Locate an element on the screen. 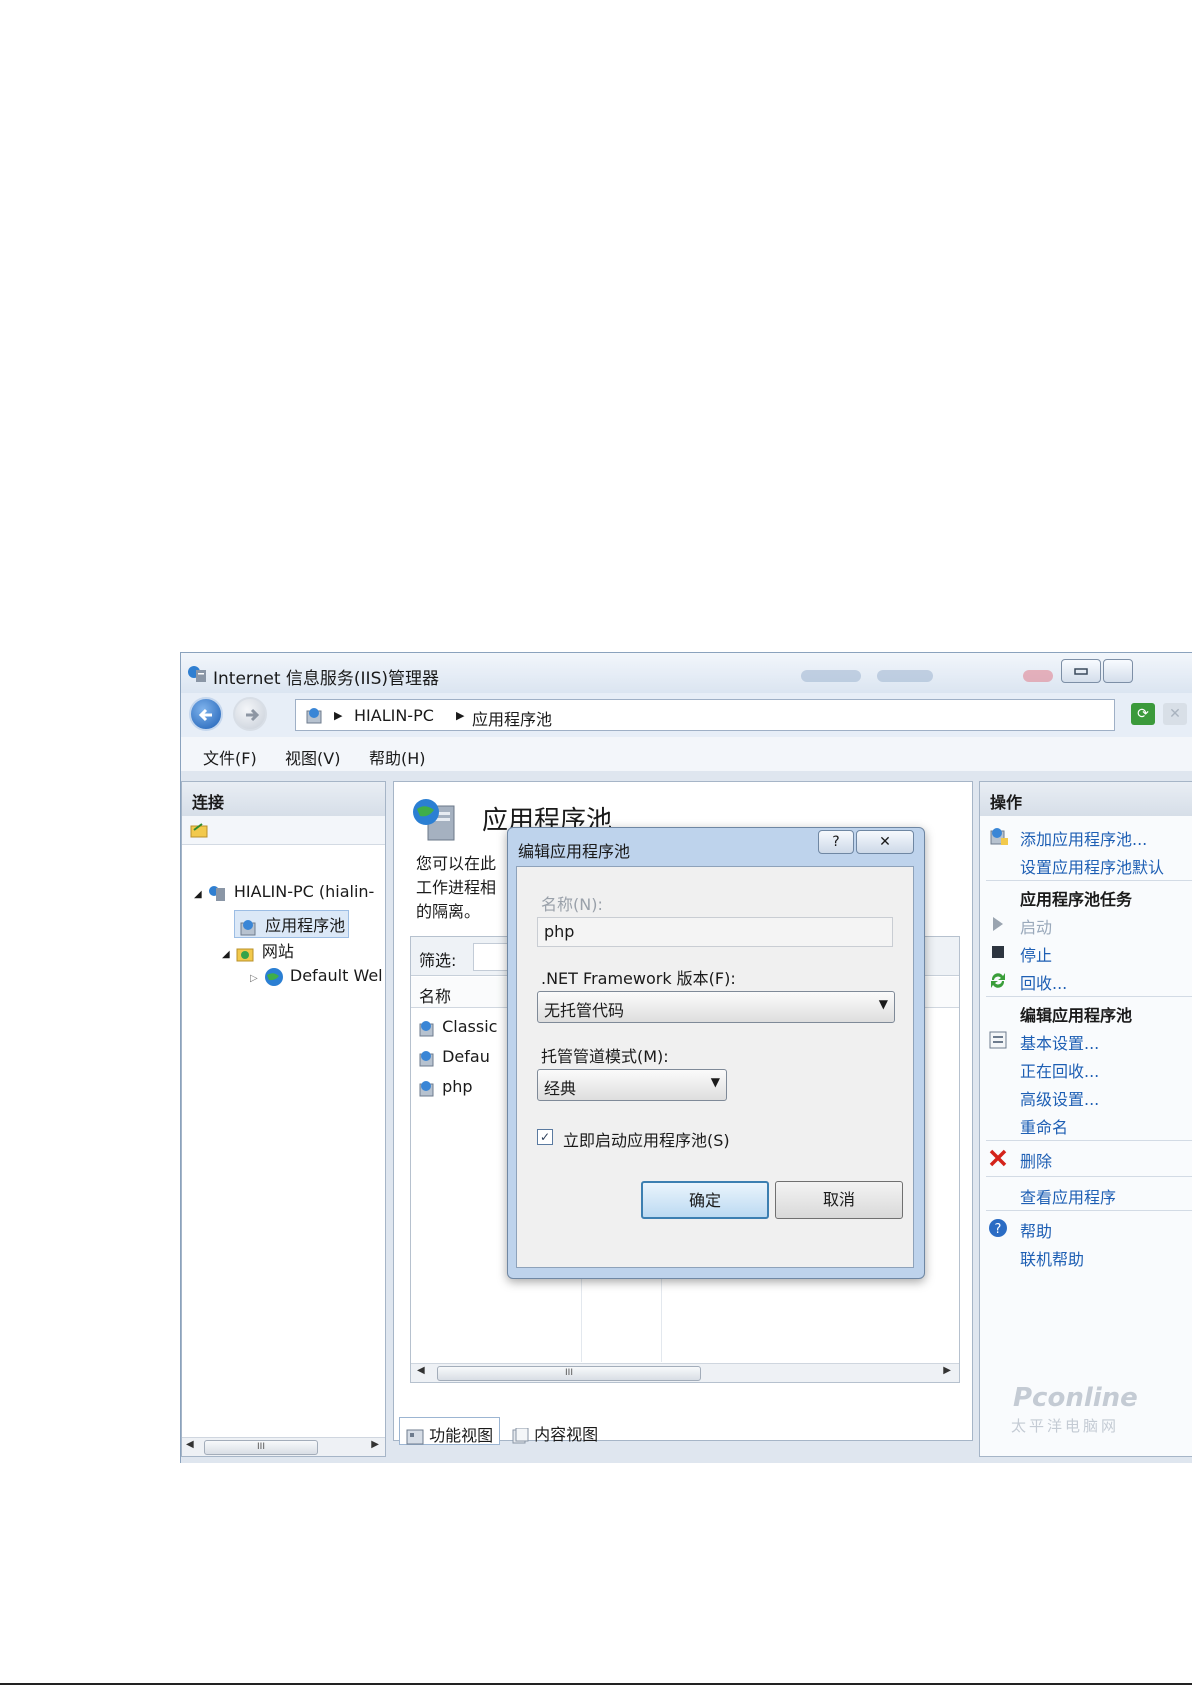 The width and height of the screenshot is (1192, 1685). tree-label-default-site: Default Wel is located at coordinates (336, 975).